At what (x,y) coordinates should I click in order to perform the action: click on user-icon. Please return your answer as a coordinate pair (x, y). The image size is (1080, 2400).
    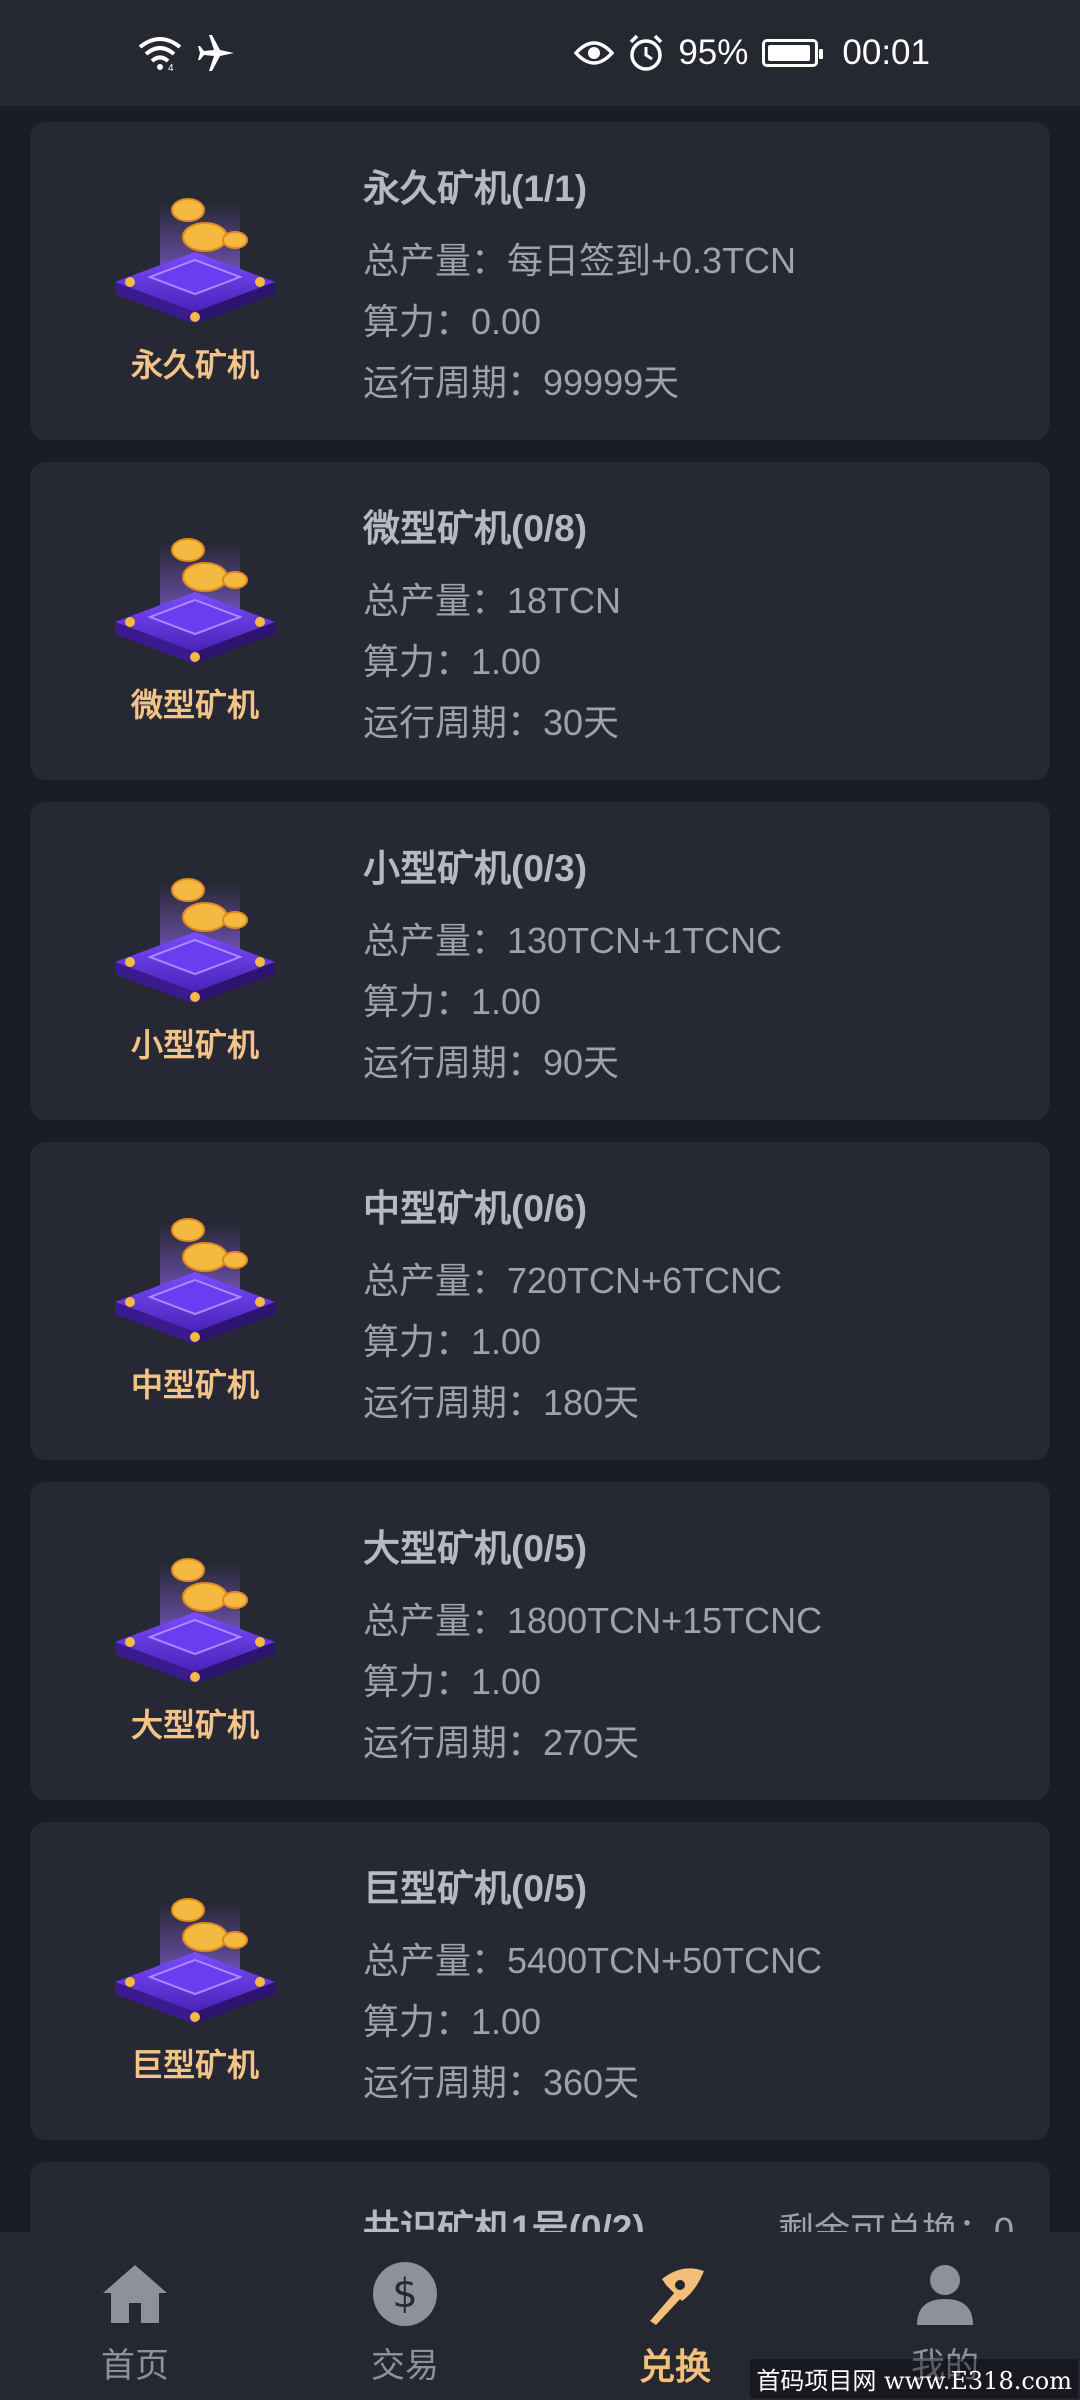
    Looking at the image, I should click on (945, 2294).